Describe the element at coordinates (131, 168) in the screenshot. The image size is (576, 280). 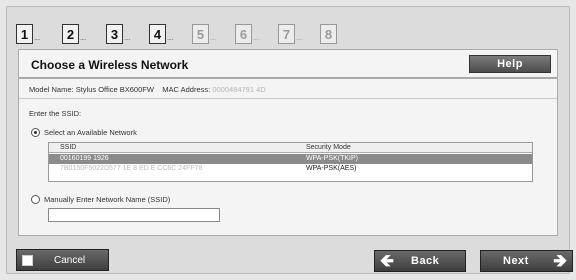
I see `ssid-cell: 7B0150F5022D577 1E 8 ED E CC6C 24FF78` at that location.